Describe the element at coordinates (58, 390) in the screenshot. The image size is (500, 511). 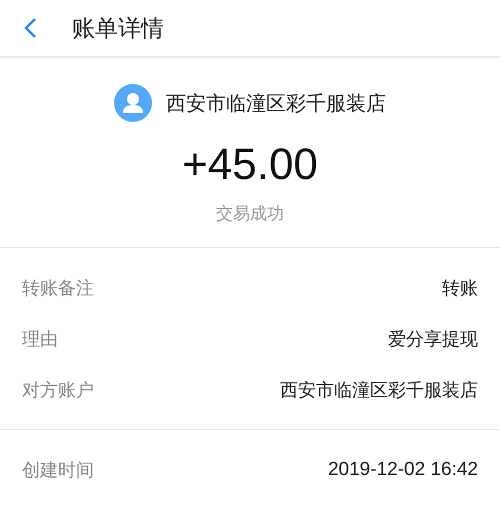
I see `detail-label: 对方账户` at that location.